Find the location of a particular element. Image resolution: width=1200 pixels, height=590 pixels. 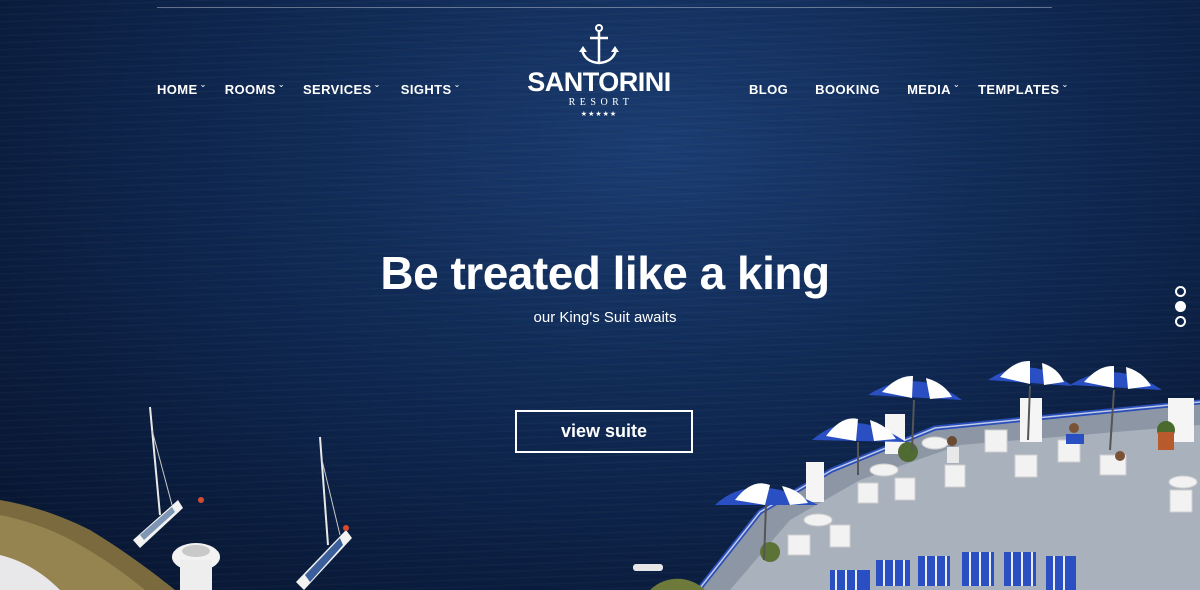

site-logo: SANTORINI RESORT ★★★★★ is located at coordinates (599, 76).